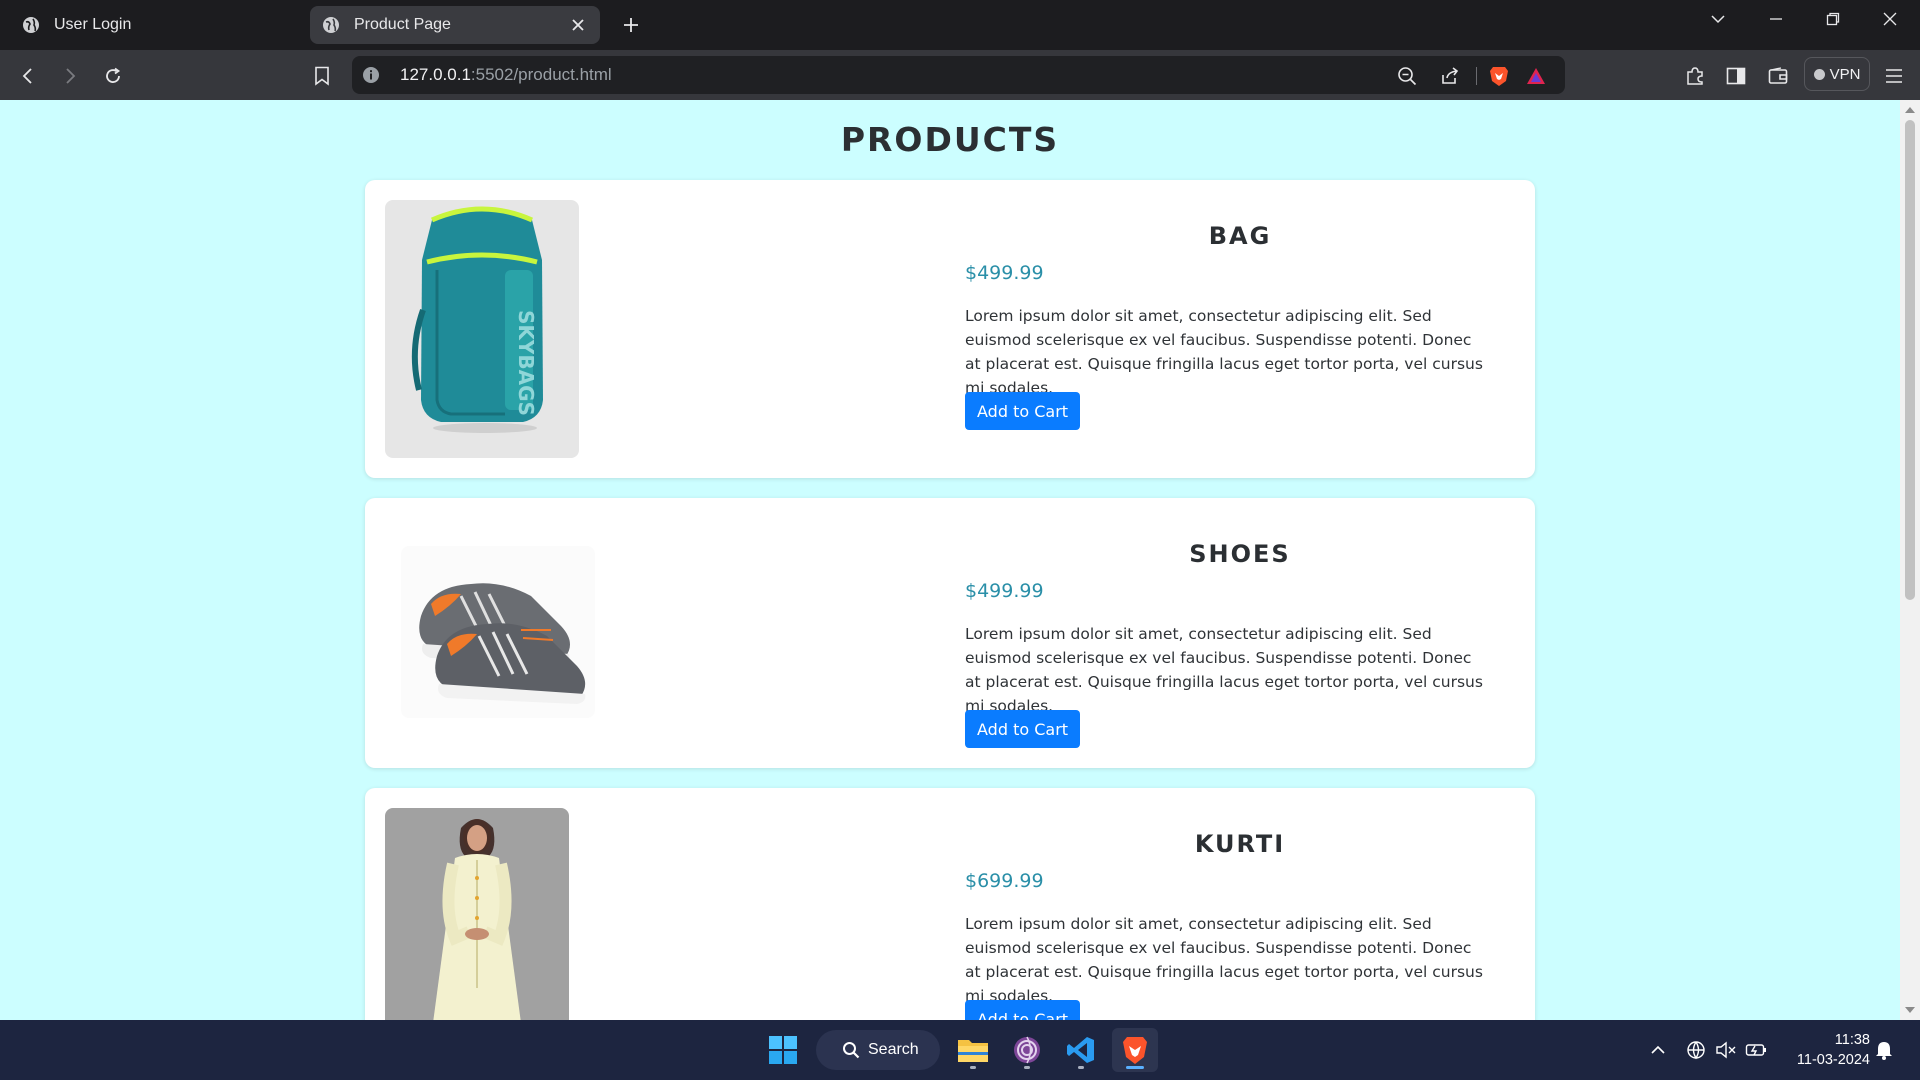 This screenshot has height=1080, width=1920. I want to click on restore-button, so click(1833, 19).